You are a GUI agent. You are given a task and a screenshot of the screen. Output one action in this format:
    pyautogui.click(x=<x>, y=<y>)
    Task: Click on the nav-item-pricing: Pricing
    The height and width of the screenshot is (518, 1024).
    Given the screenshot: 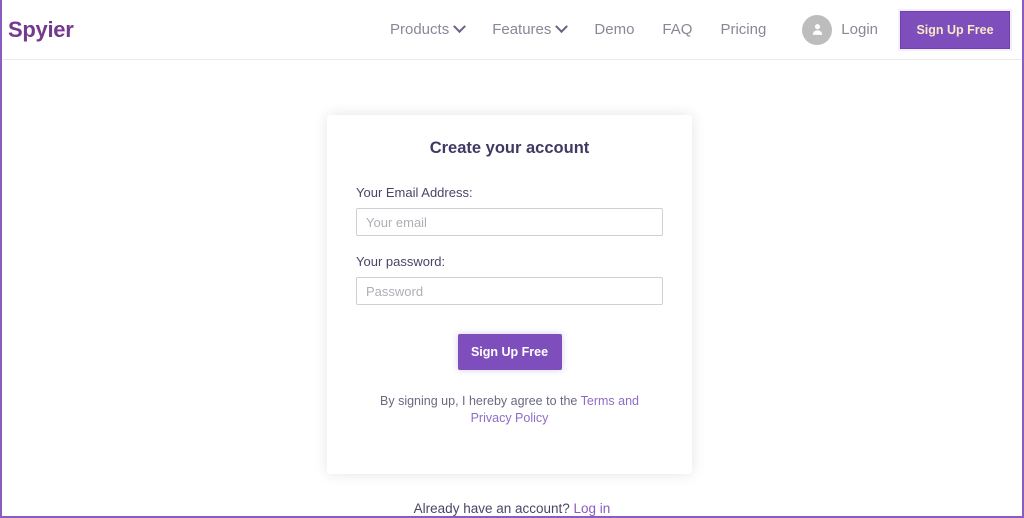 What is the action you would take?
    pyautogui.click(x=743, y=29)
    